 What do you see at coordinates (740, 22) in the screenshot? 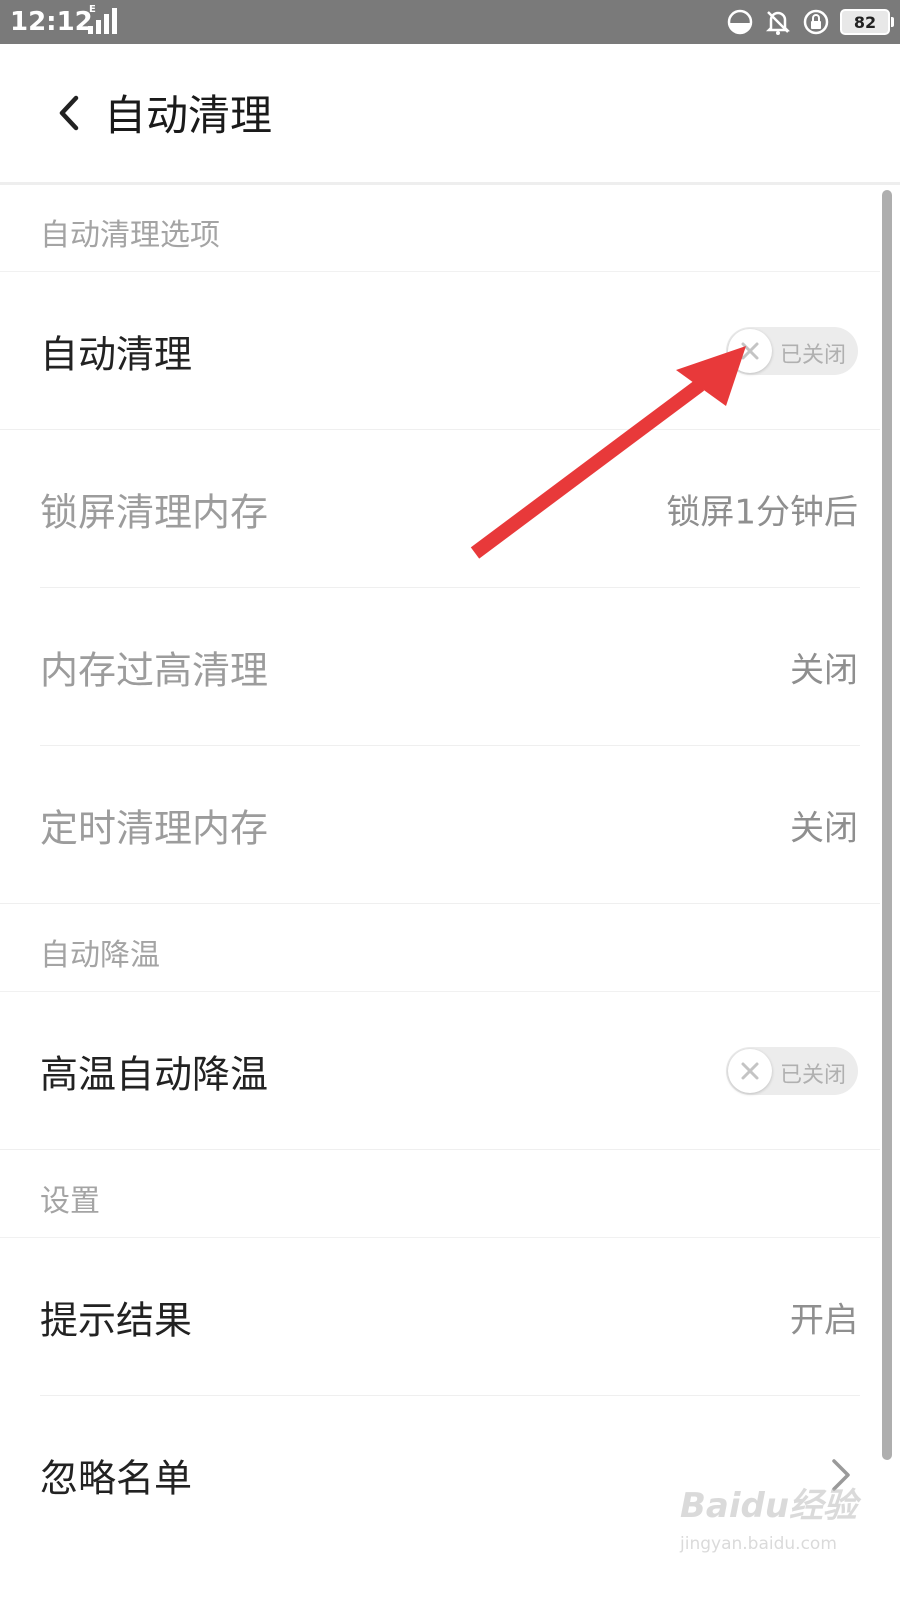
I see `data-saver-icon` at bounding box center [740, 22].